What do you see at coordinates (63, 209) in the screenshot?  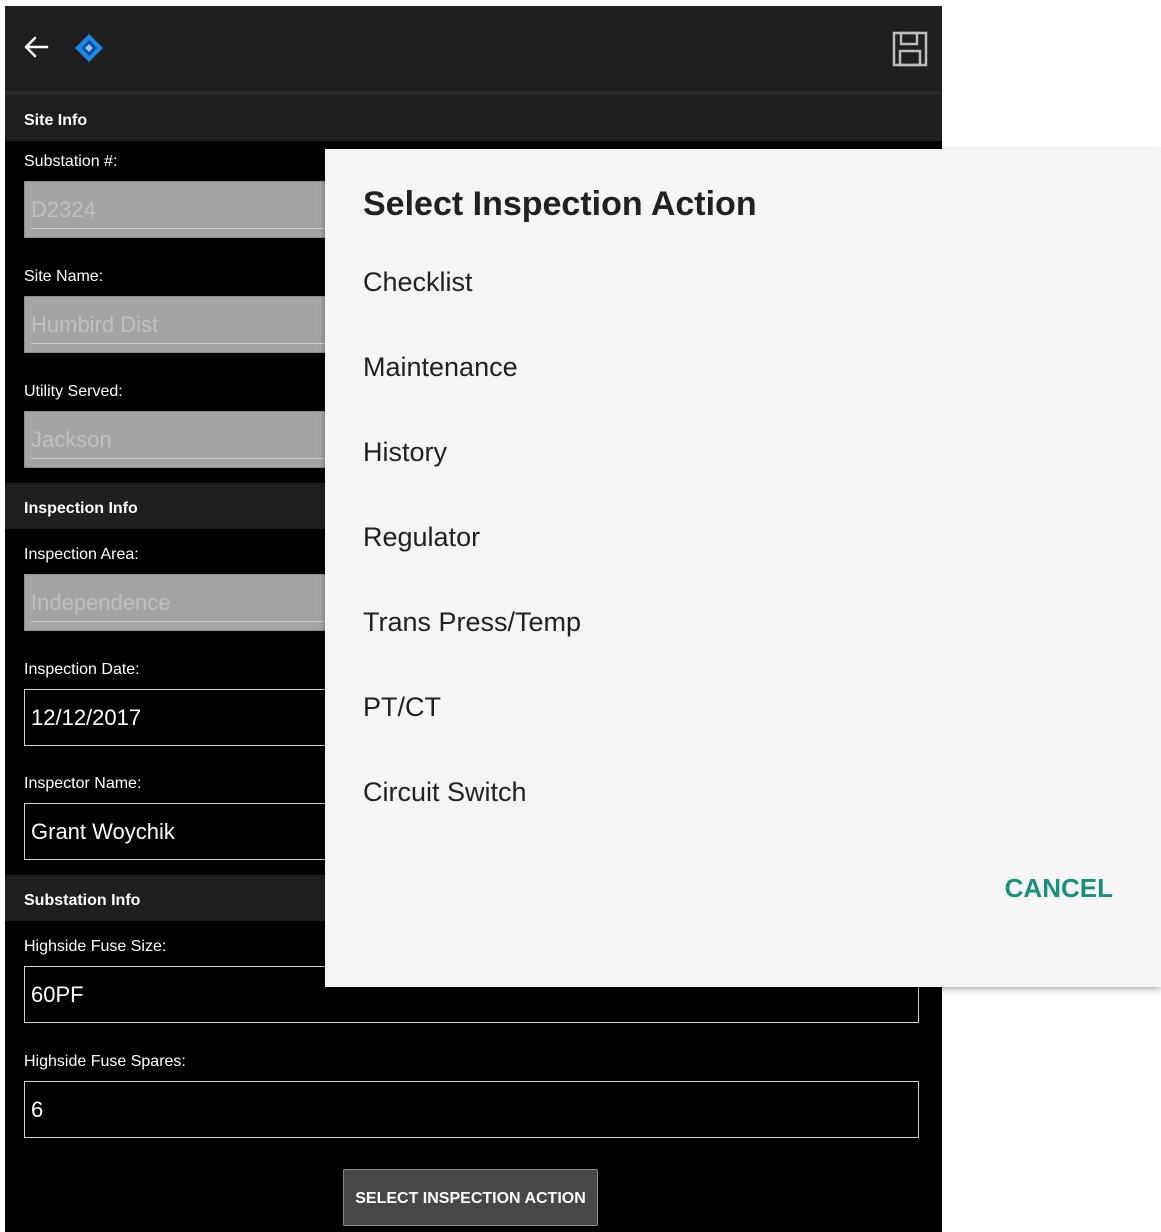 I see `substation-value: D2324` at bounding box center [63, 209].